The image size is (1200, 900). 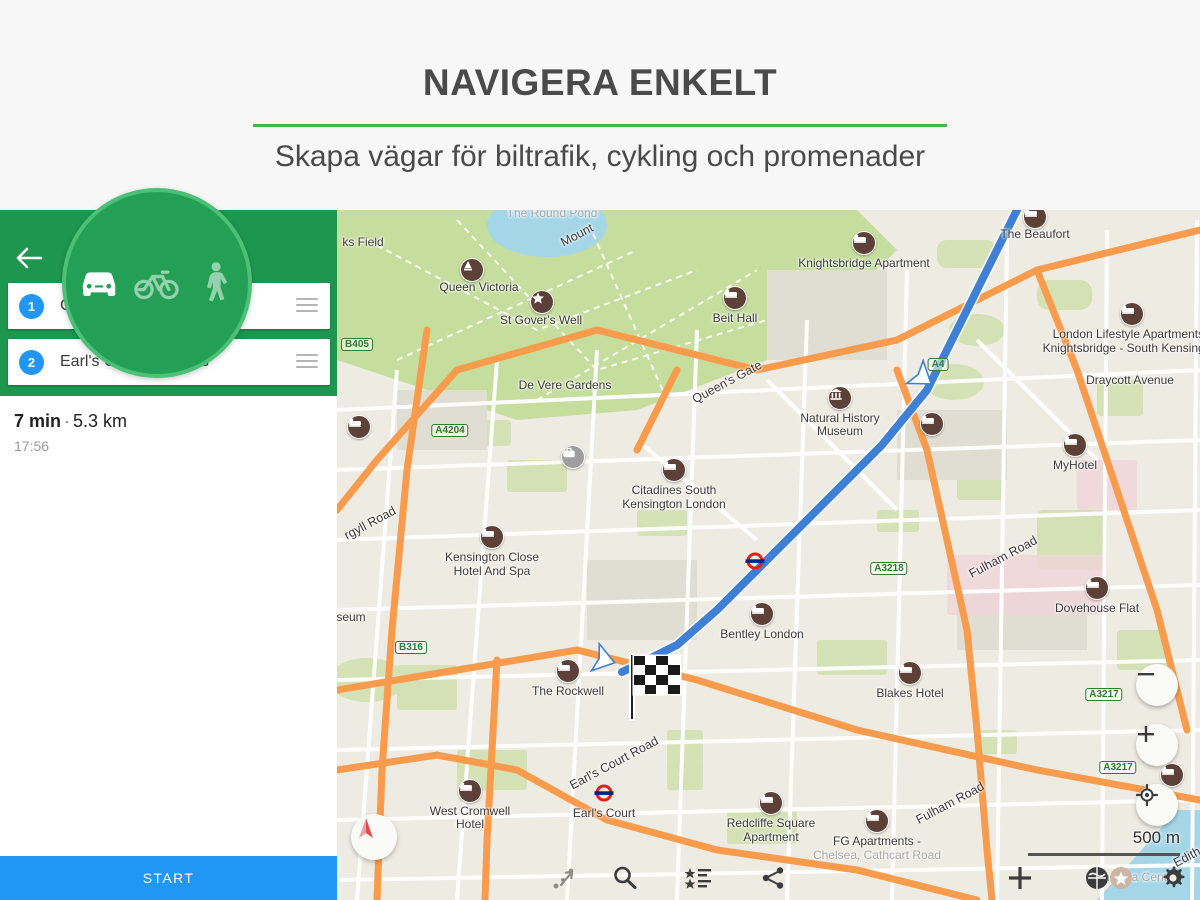 I want to click on search-button, so click(x=625, y=878).